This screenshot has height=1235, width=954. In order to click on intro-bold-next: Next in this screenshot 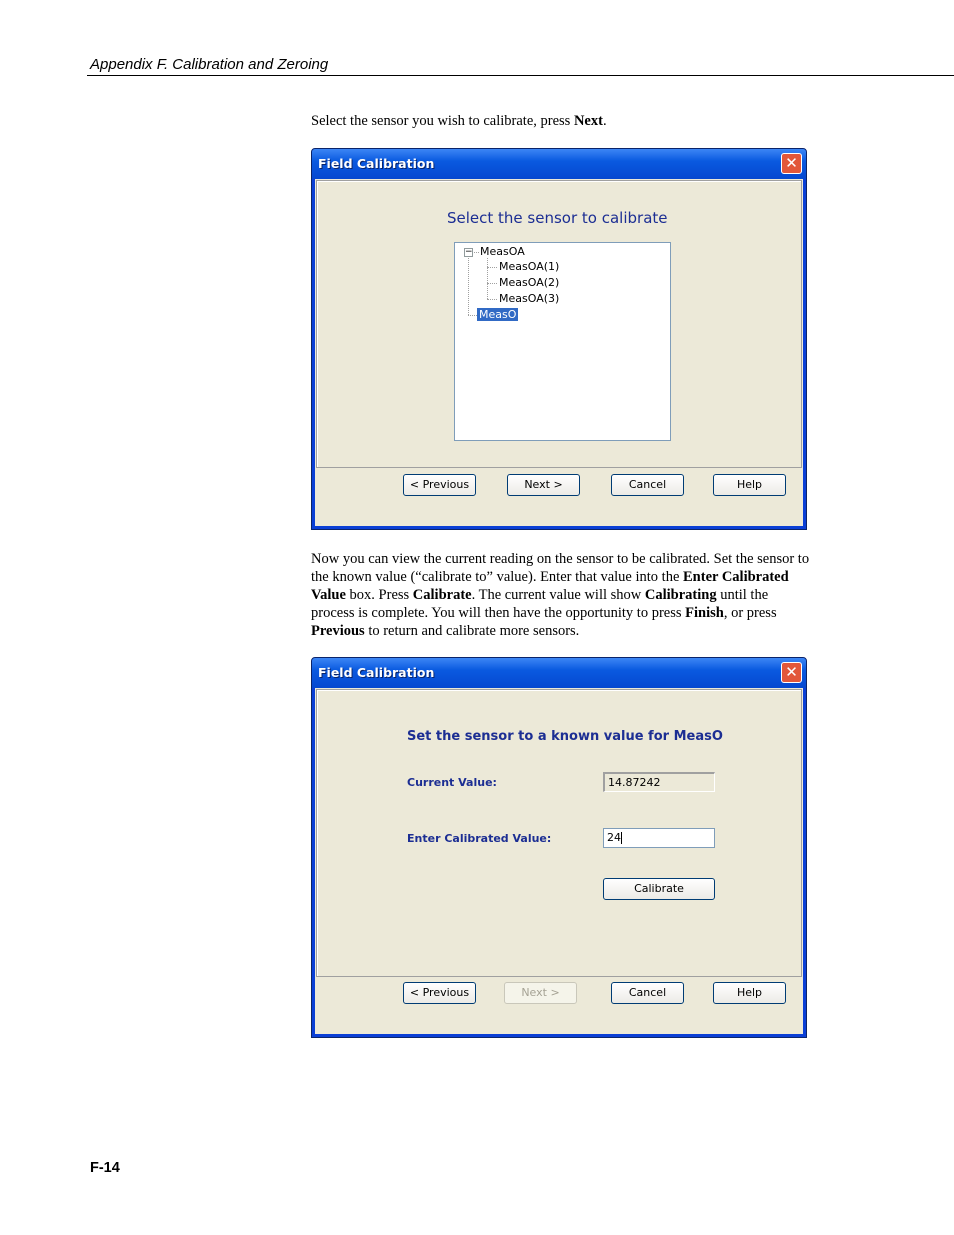, I will do `click(588, 121)`.